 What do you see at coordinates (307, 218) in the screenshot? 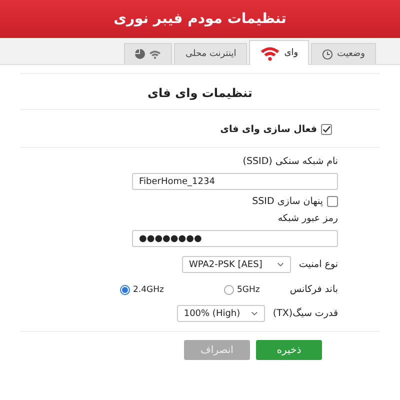
I see `field-label: رمز عبور شبکه` at bounding box center [307, 218].